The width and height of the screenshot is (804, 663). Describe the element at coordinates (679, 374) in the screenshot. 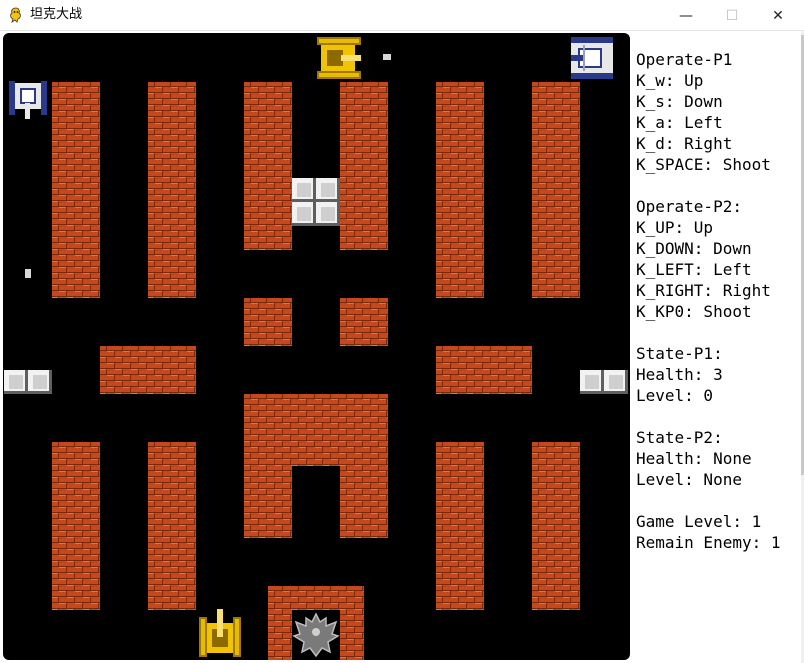

I see `info-line: Health: 3` at that location.